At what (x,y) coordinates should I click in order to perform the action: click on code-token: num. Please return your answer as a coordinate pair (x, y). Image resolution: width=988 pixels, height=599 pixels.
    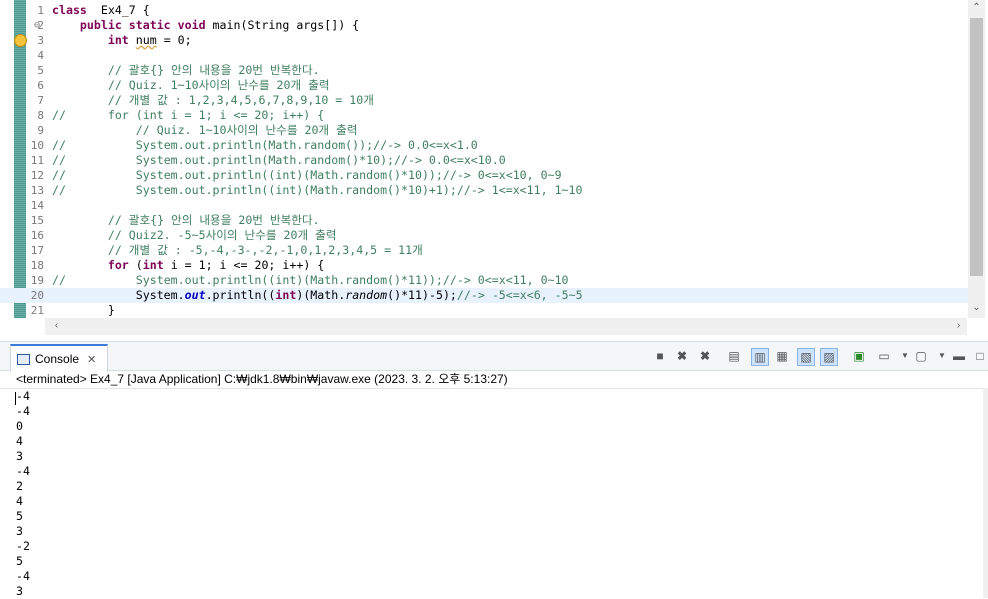
    Looking at the image, I should click on (146, 40).